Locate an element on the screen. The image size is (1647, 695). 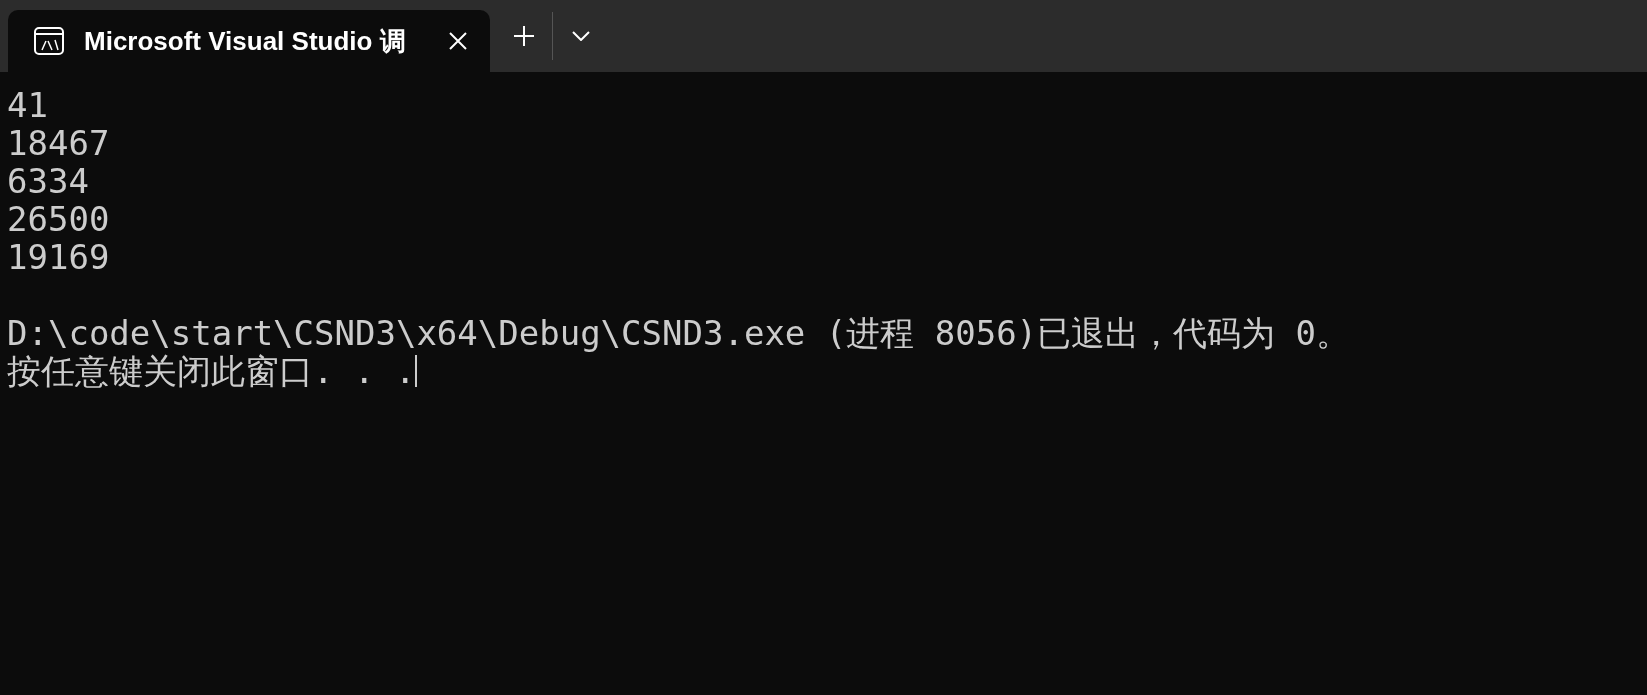
console-line: 6334 is located at coordinates (48, 181).